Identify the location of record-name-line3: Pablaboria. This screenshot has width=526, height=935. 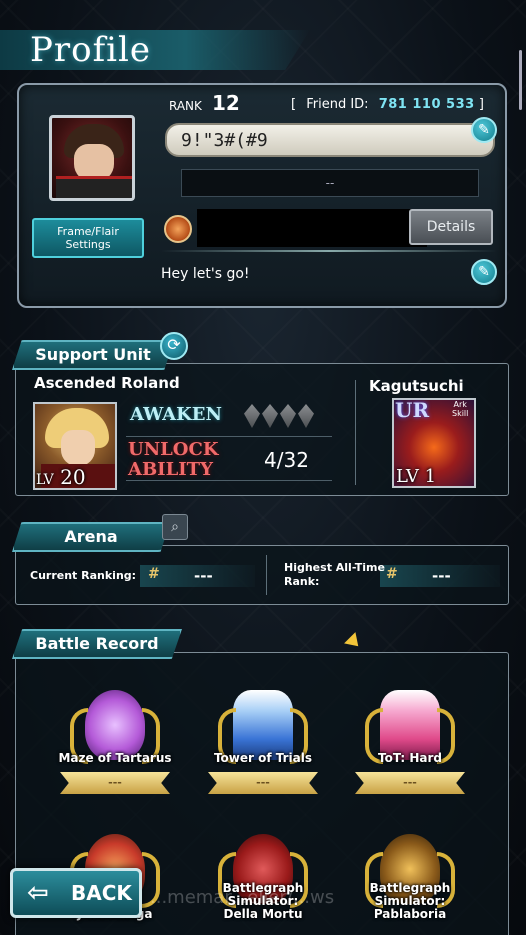
(410, 914).